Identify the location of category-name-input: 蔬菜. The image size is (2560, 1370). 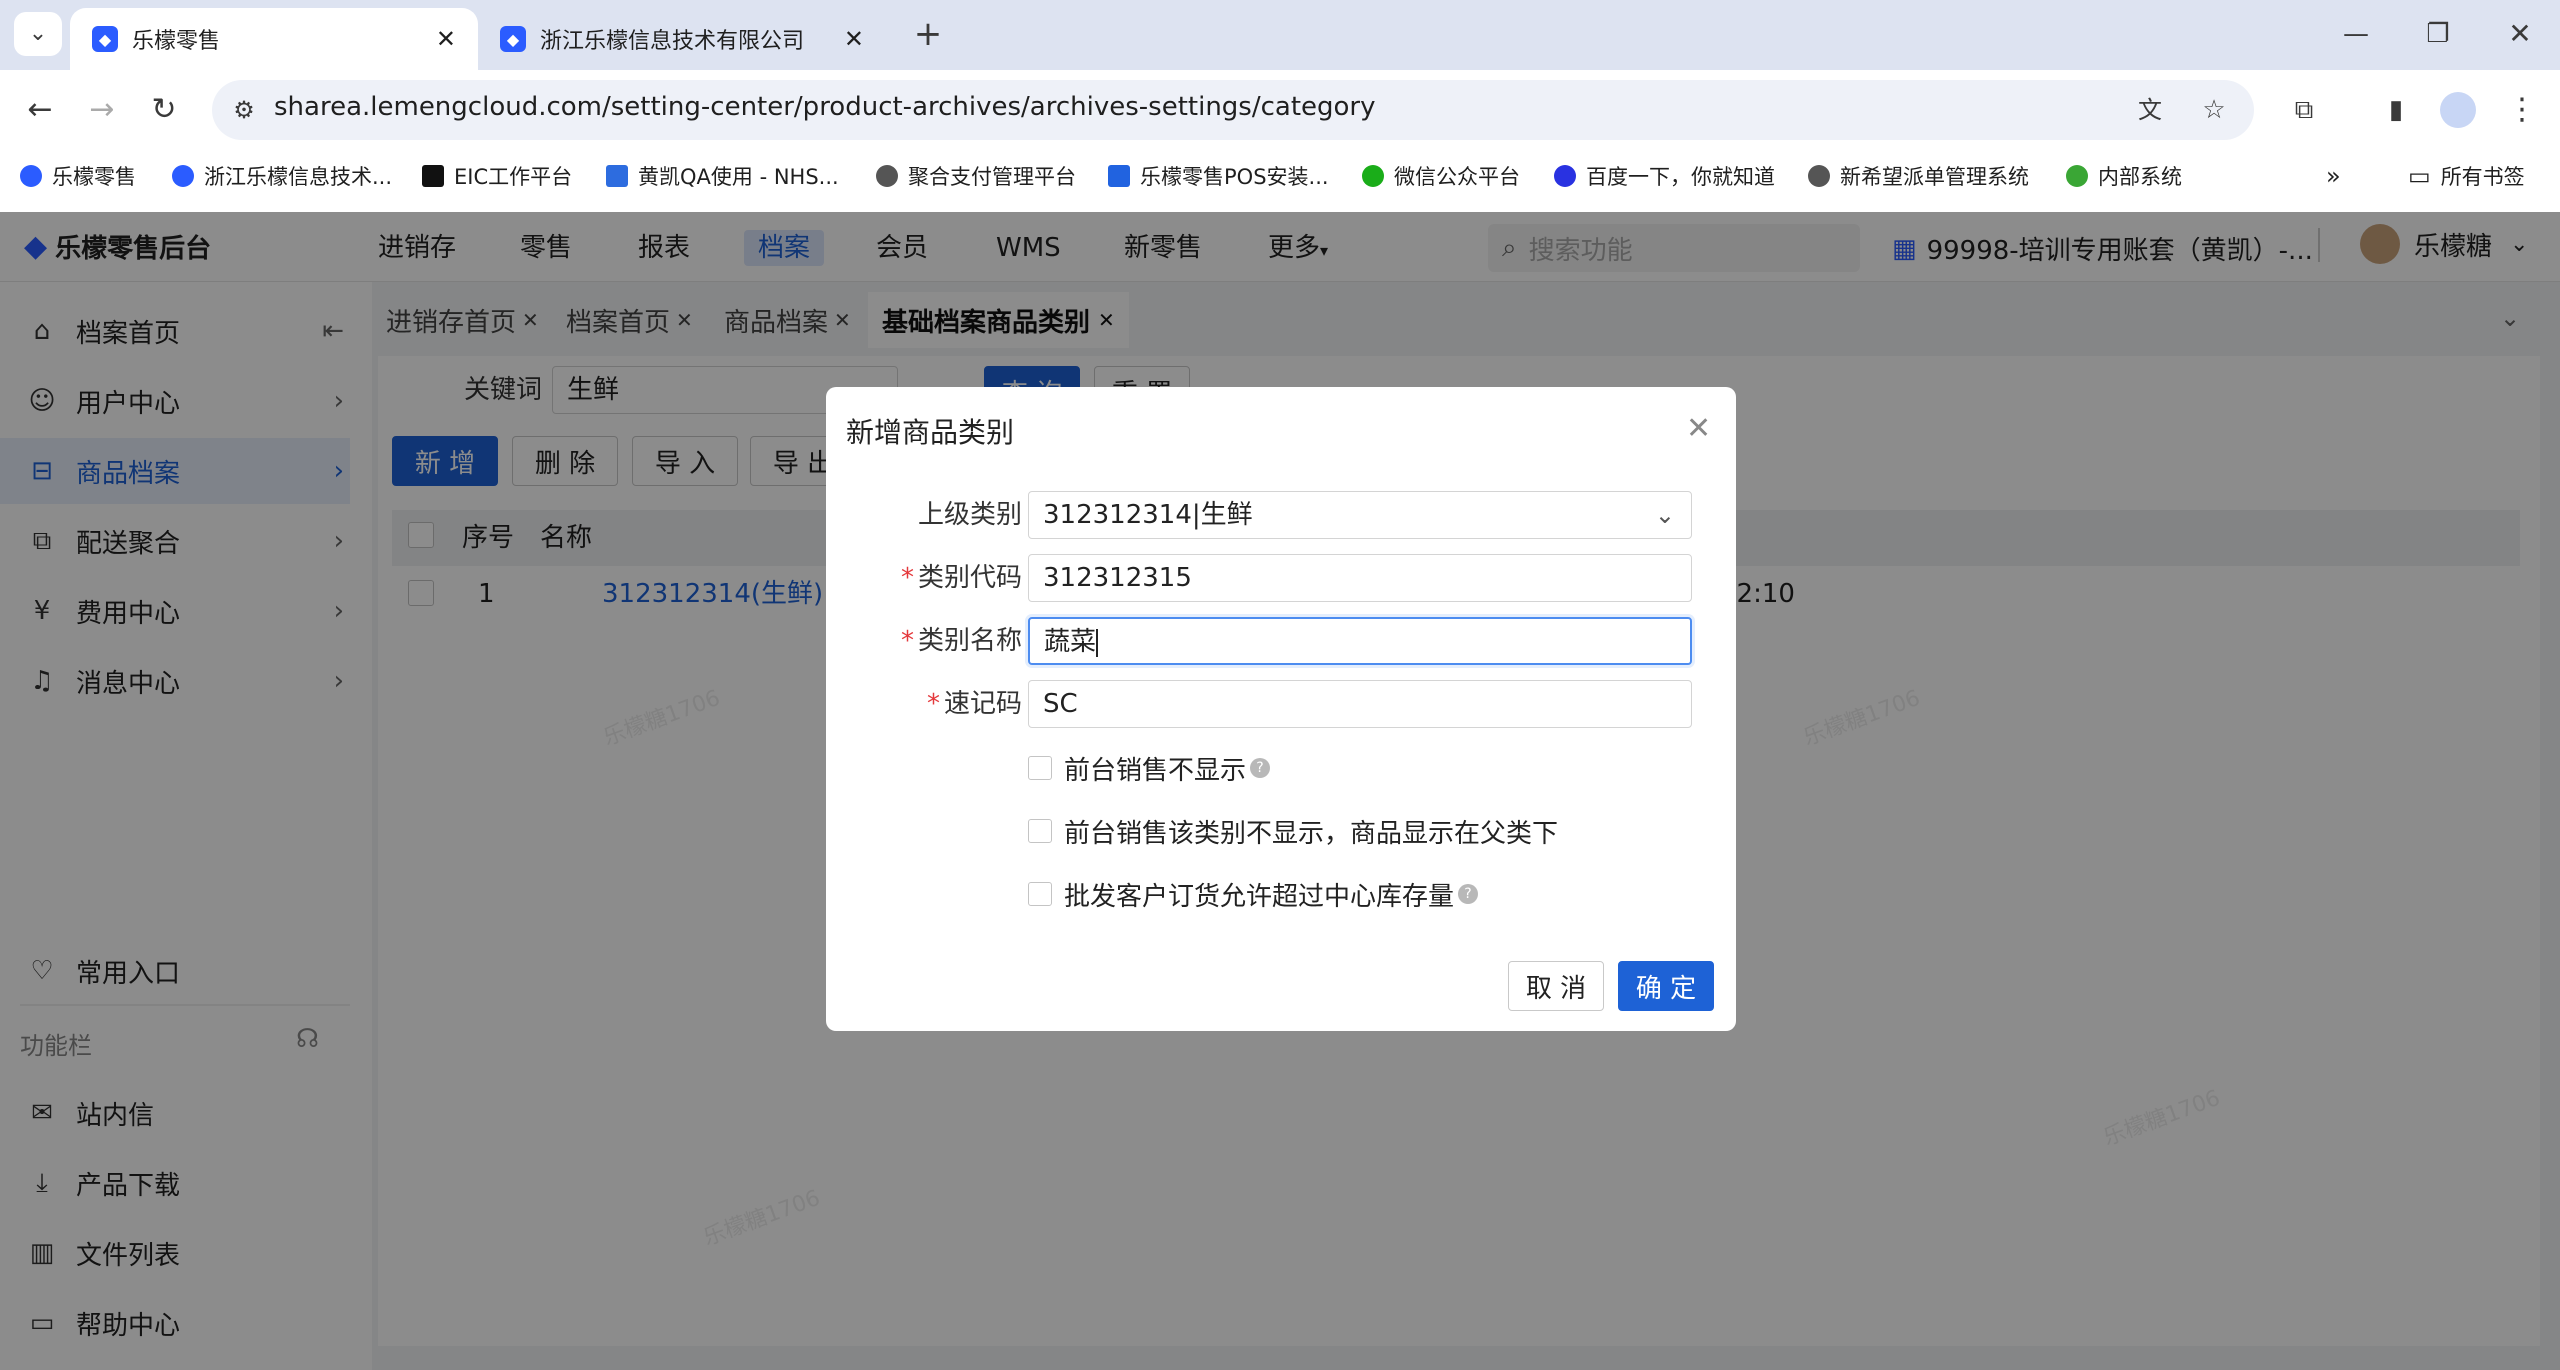
(1360, 641).